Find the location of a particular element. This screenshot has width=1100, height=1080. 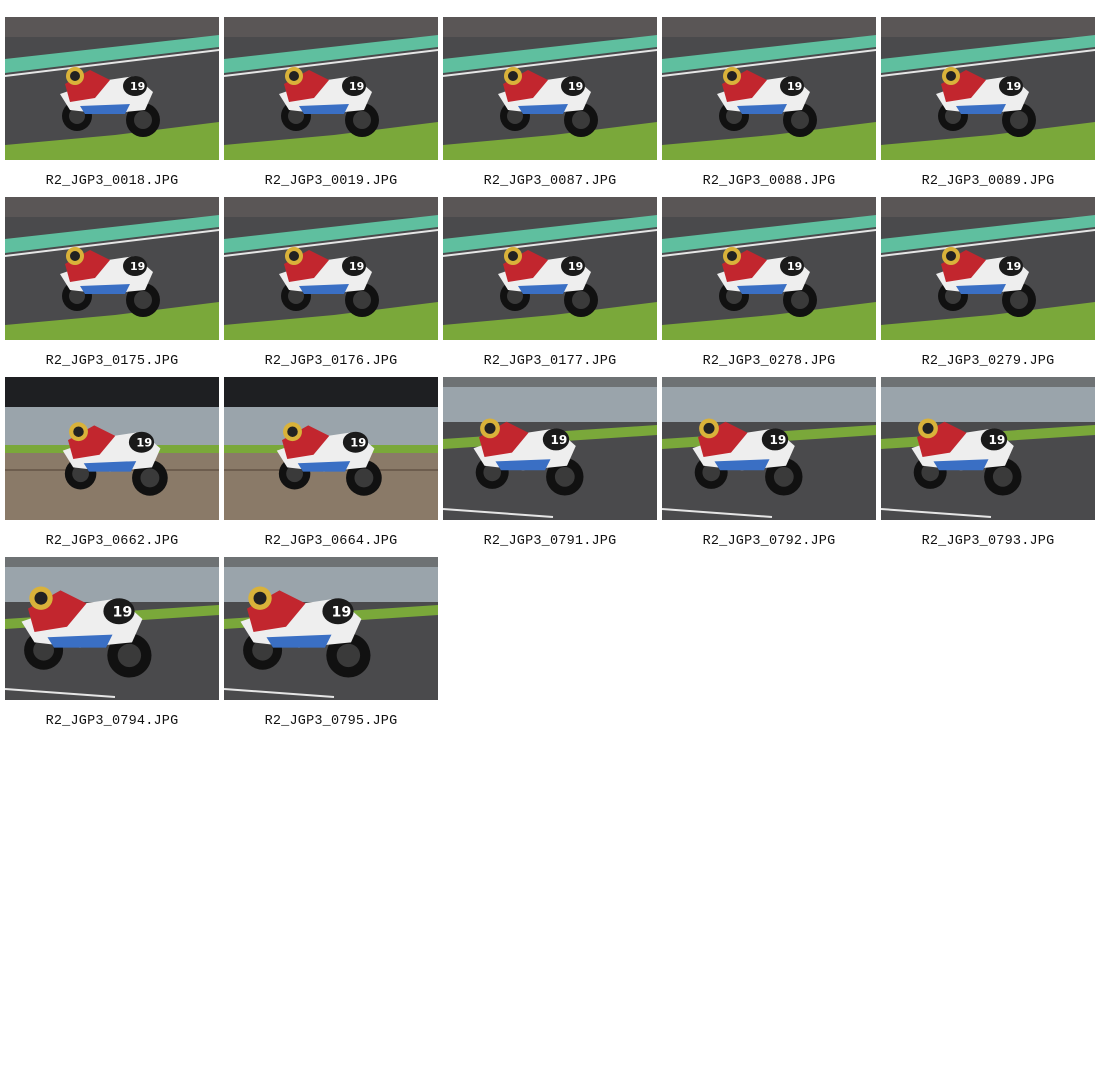

gallery-item: 19 R2_JGP3_0279.JPG is located at coordinates (988, 287).